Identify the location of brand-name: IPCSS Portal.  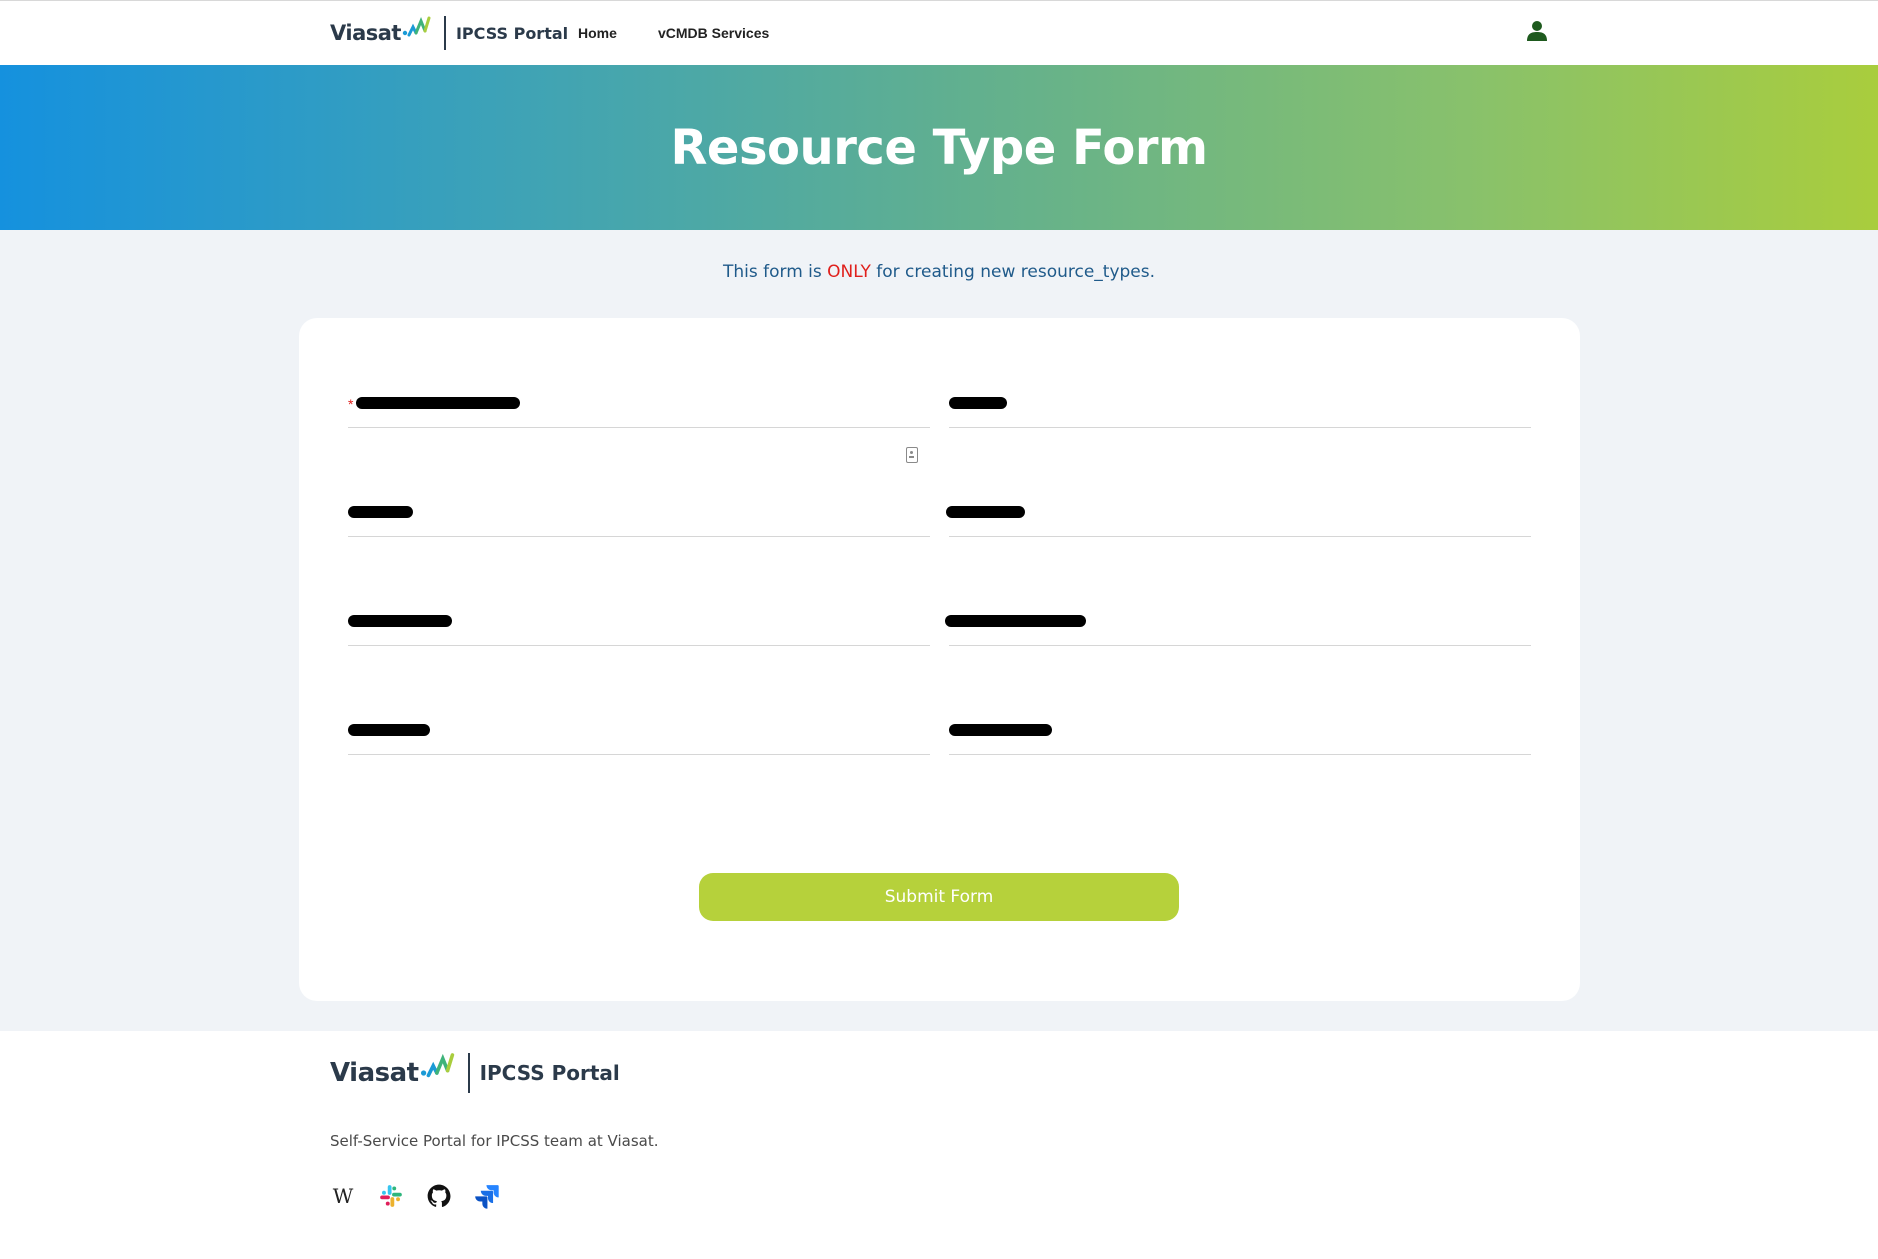
(512, 33).